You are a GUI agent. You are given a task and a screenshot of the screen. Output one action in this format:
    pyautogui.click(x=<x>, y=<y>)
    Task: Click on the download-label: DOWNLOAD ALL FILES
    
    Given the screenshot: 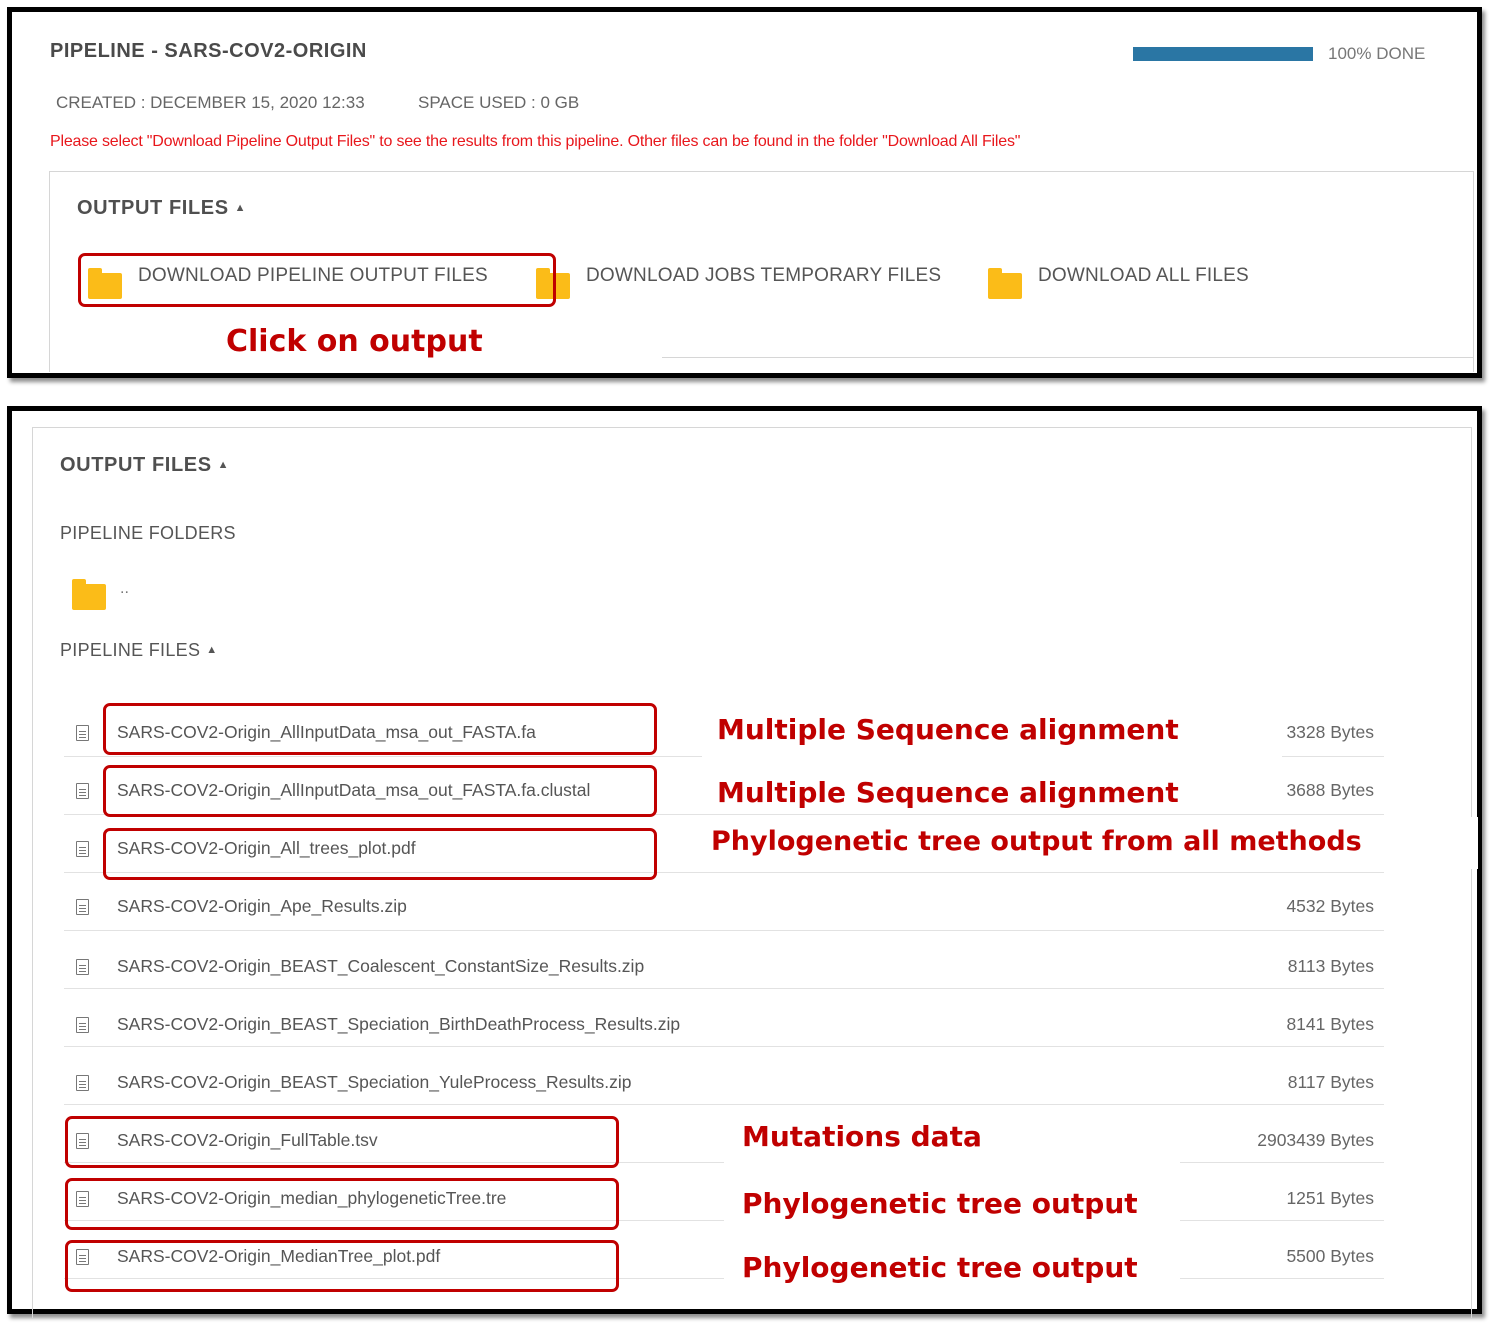 What is the action you would take?
    pyautogui.click(x=1143, y=275)
    